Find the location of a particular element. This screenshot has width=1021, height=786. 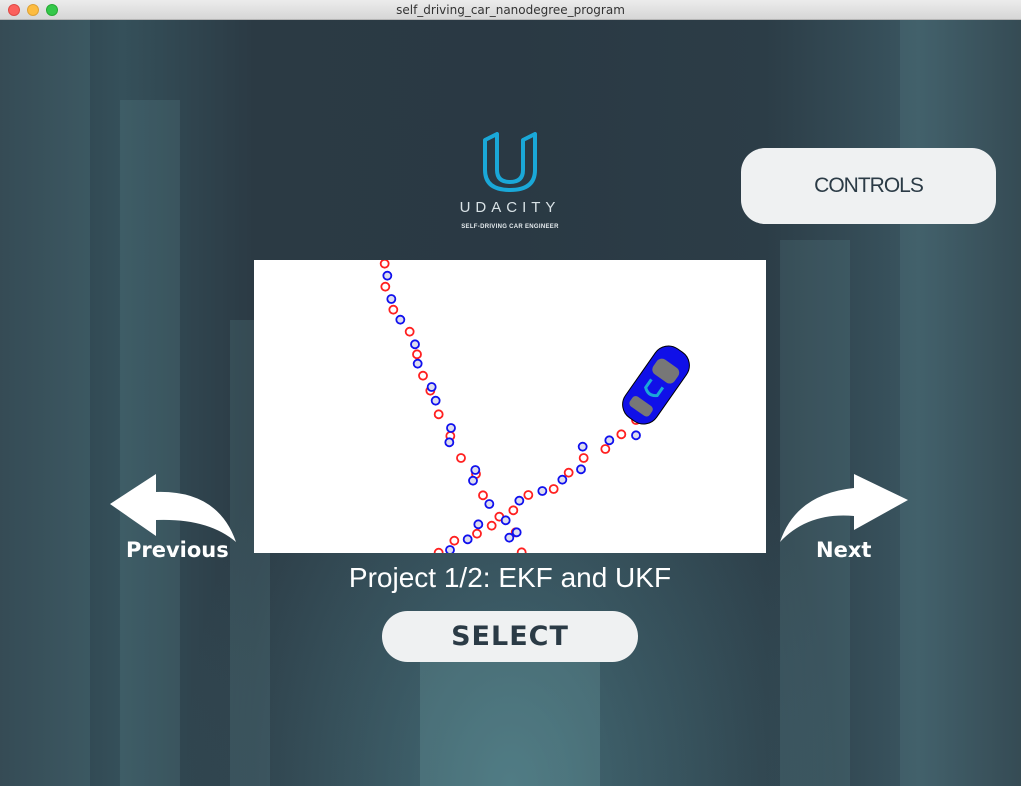

previous-button: Previous is located at coordinates (175, 519).